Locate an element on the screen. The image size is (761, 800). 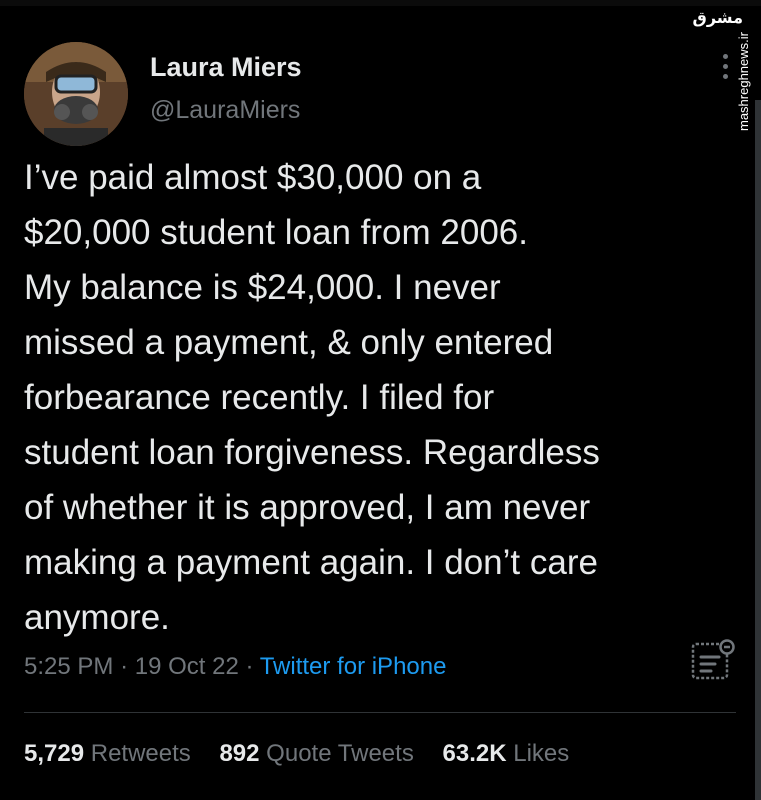
tweet-line: anymore. is located at coordinates (97, 617).